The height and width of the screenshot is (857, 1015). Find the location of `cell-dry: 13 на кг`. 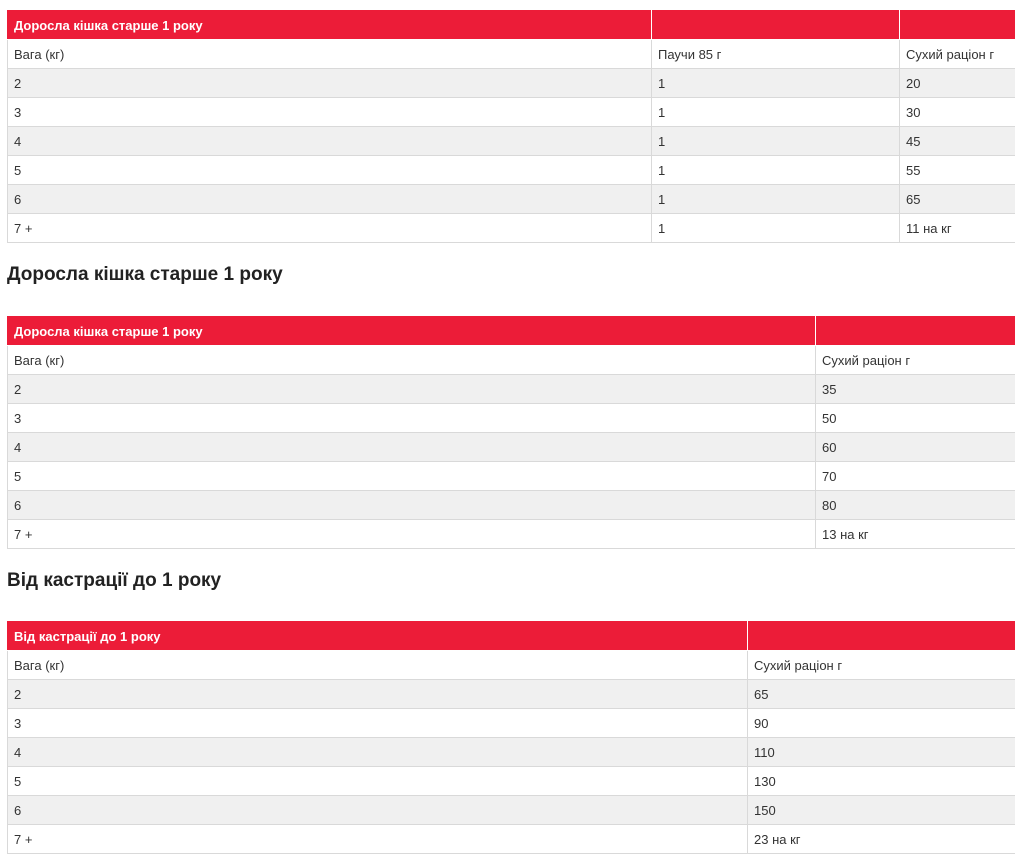

cell-dry: 13 на кг is located at coordinates (915, 534).